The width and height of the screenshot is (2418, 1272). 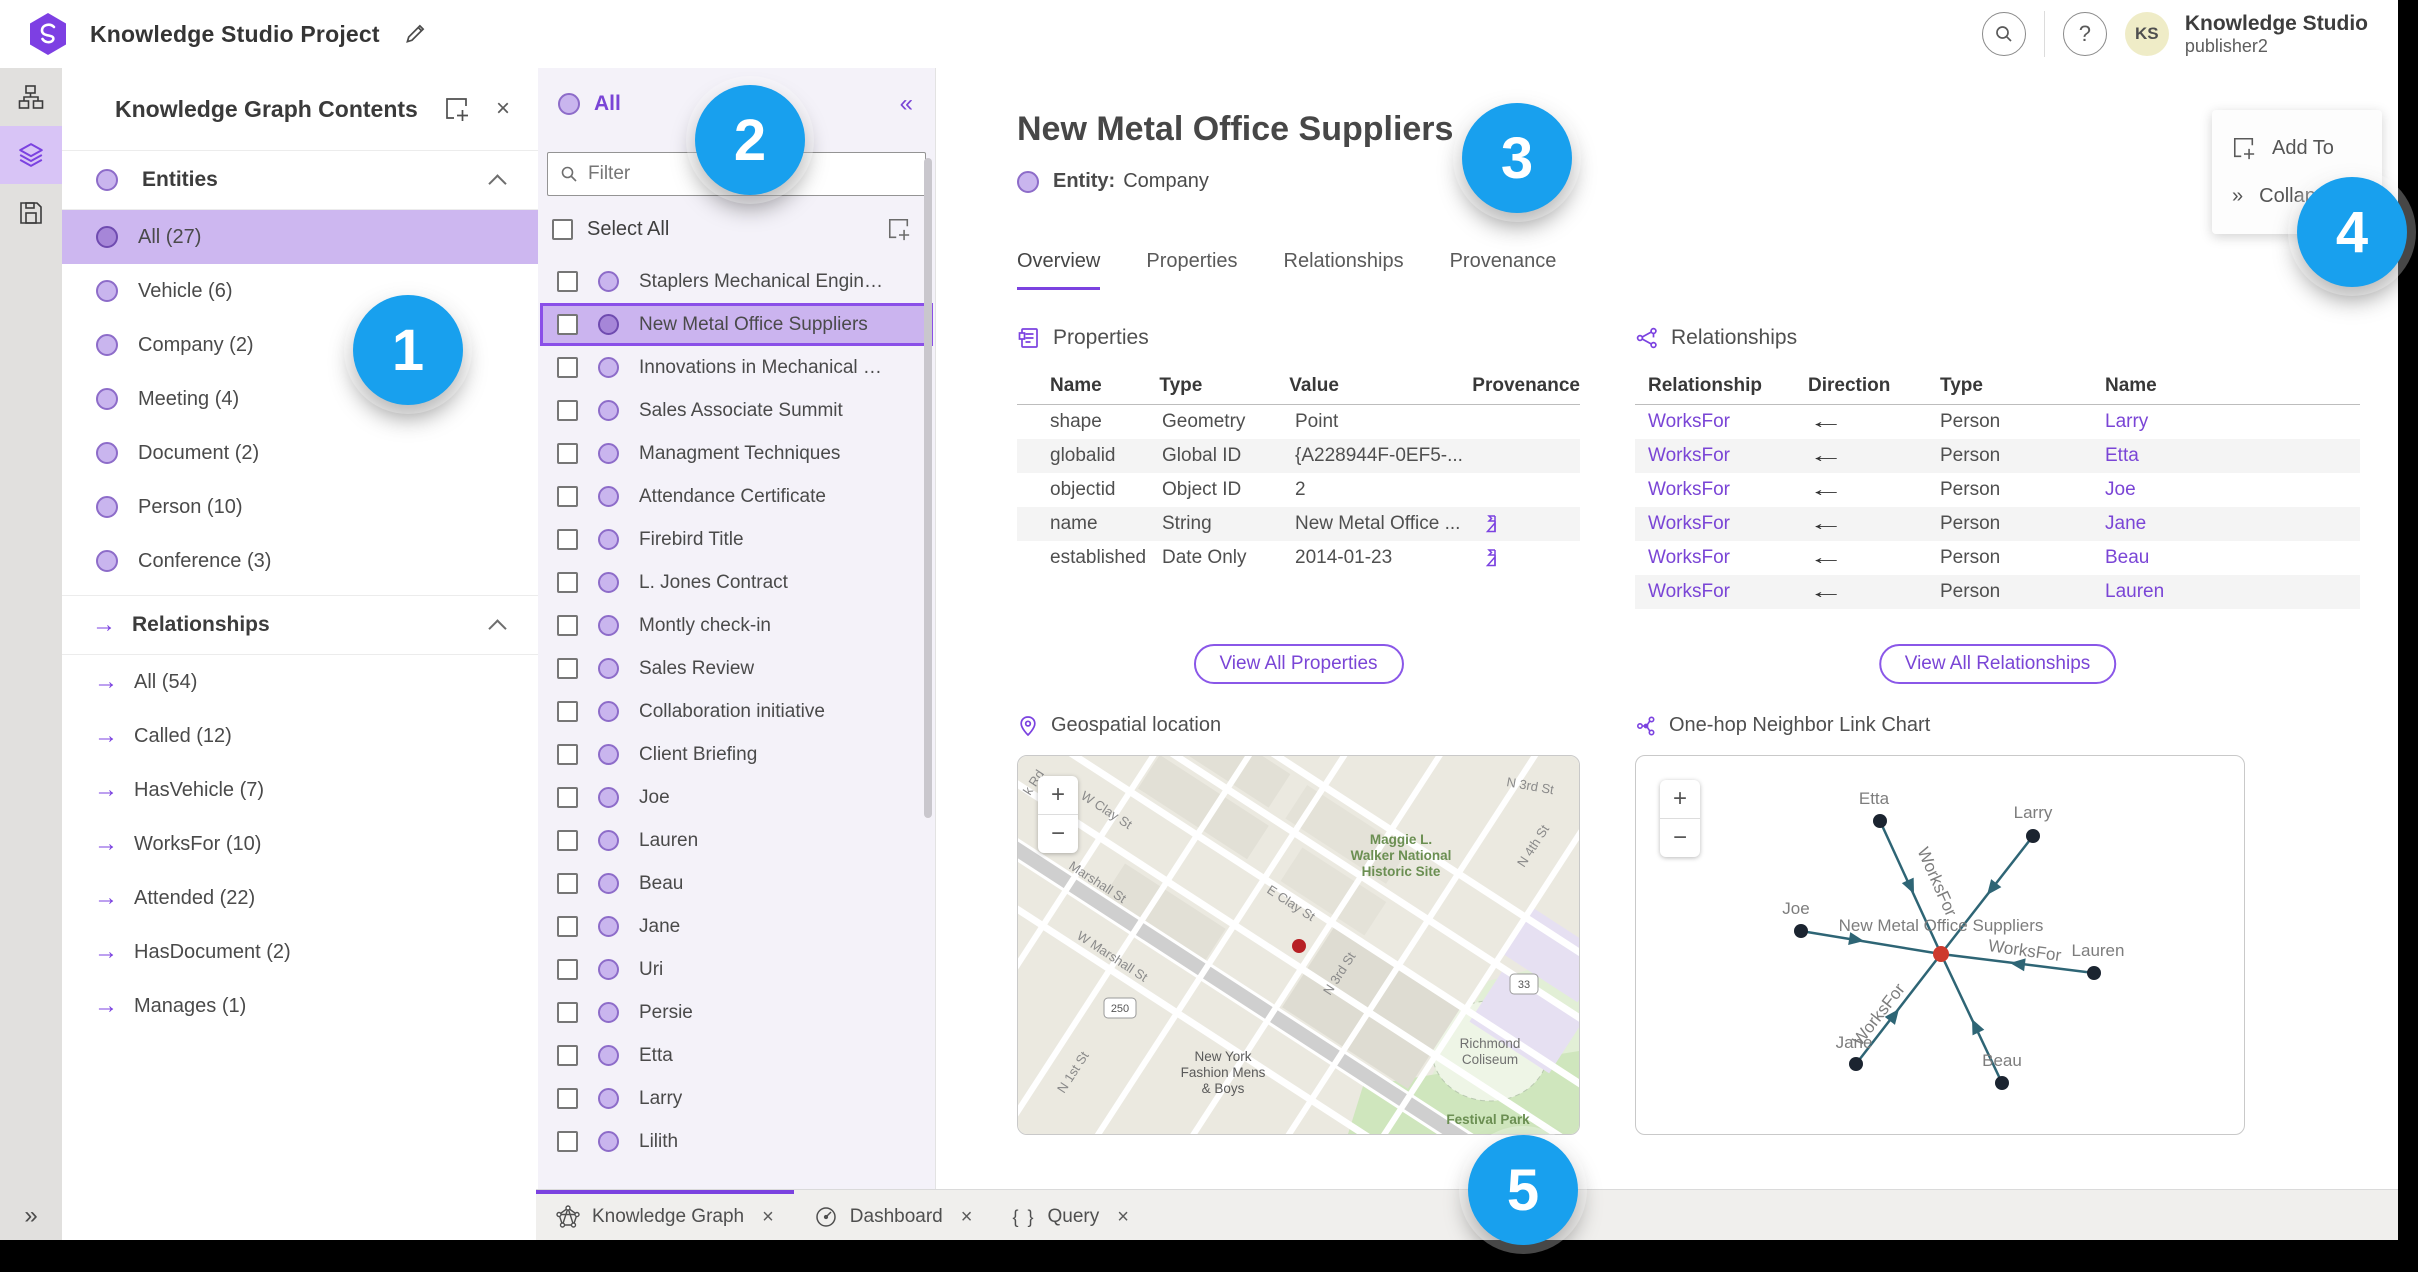 What do you see at coordinates (300, 844) in the screenshot?
I see `relationship-type-row: → WorksFor (10)` at bounding box center [300, 844].